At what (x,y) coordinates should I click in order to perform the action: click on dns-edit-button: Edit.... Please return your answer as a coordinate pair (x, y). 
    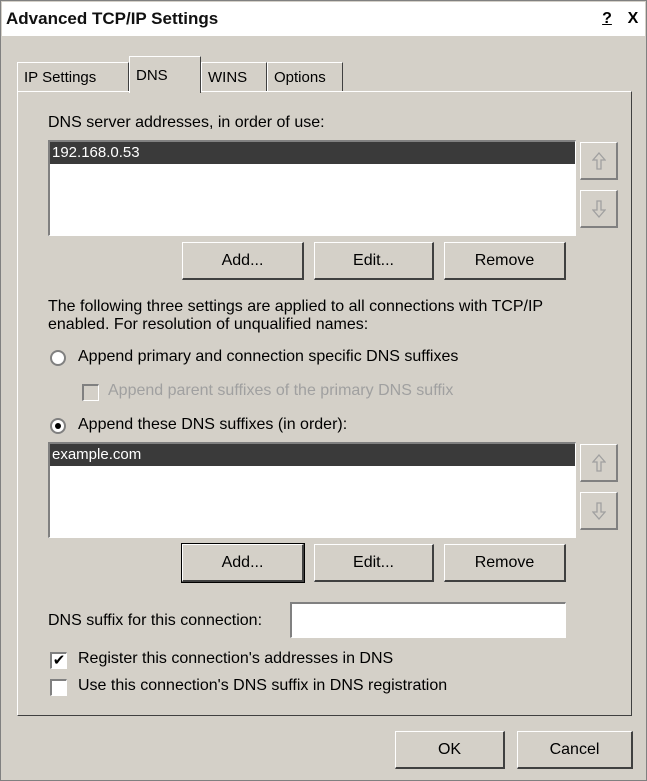
    Looking at the image, I should click on (374, 261).